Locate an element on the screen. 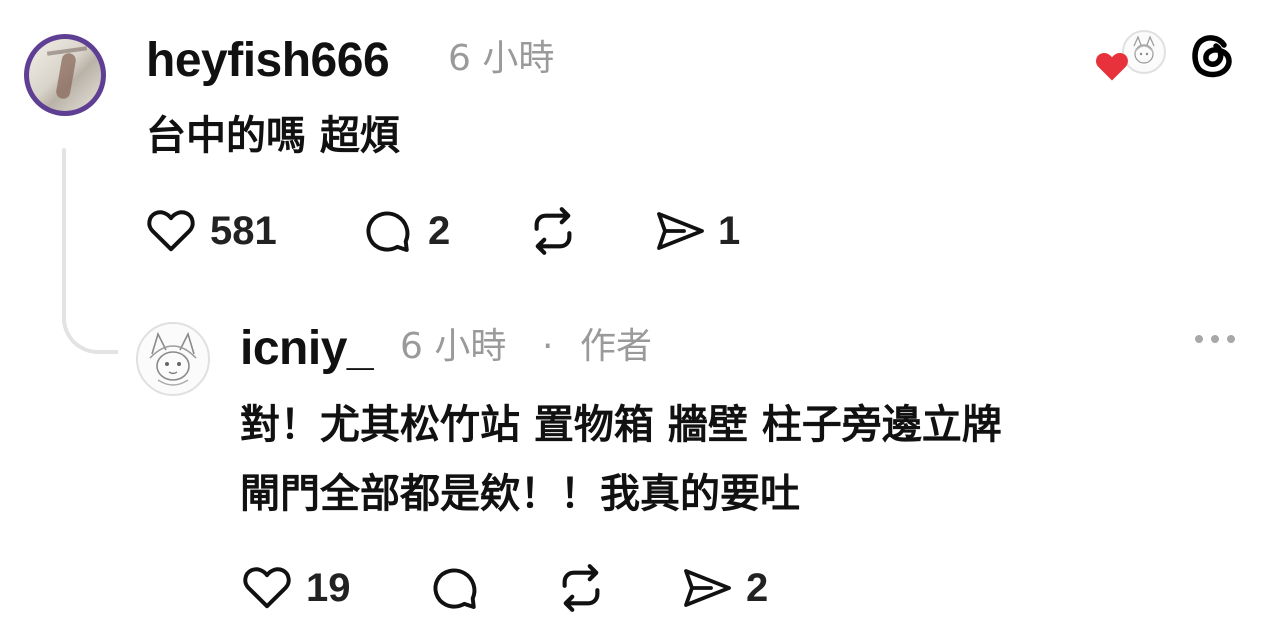  post-share-count: 1 is located at coordinates (729, 231).